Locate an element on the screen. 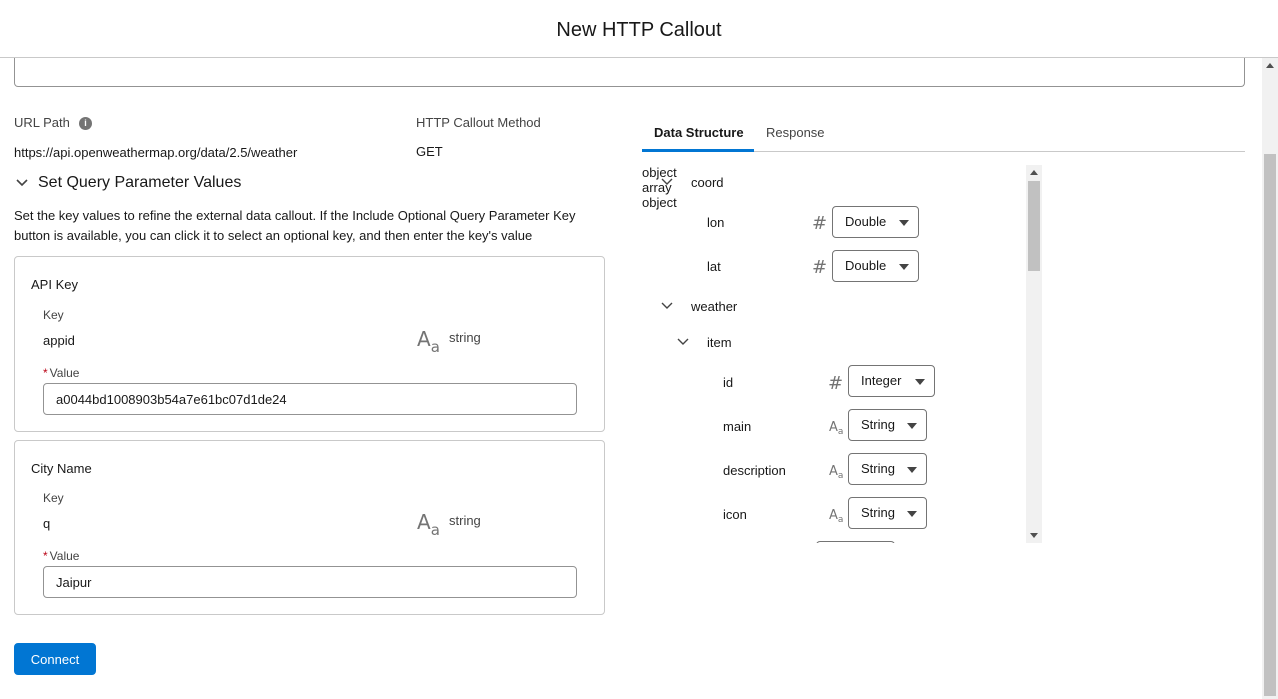  node-name: icon is located at coordinates (735, 514).